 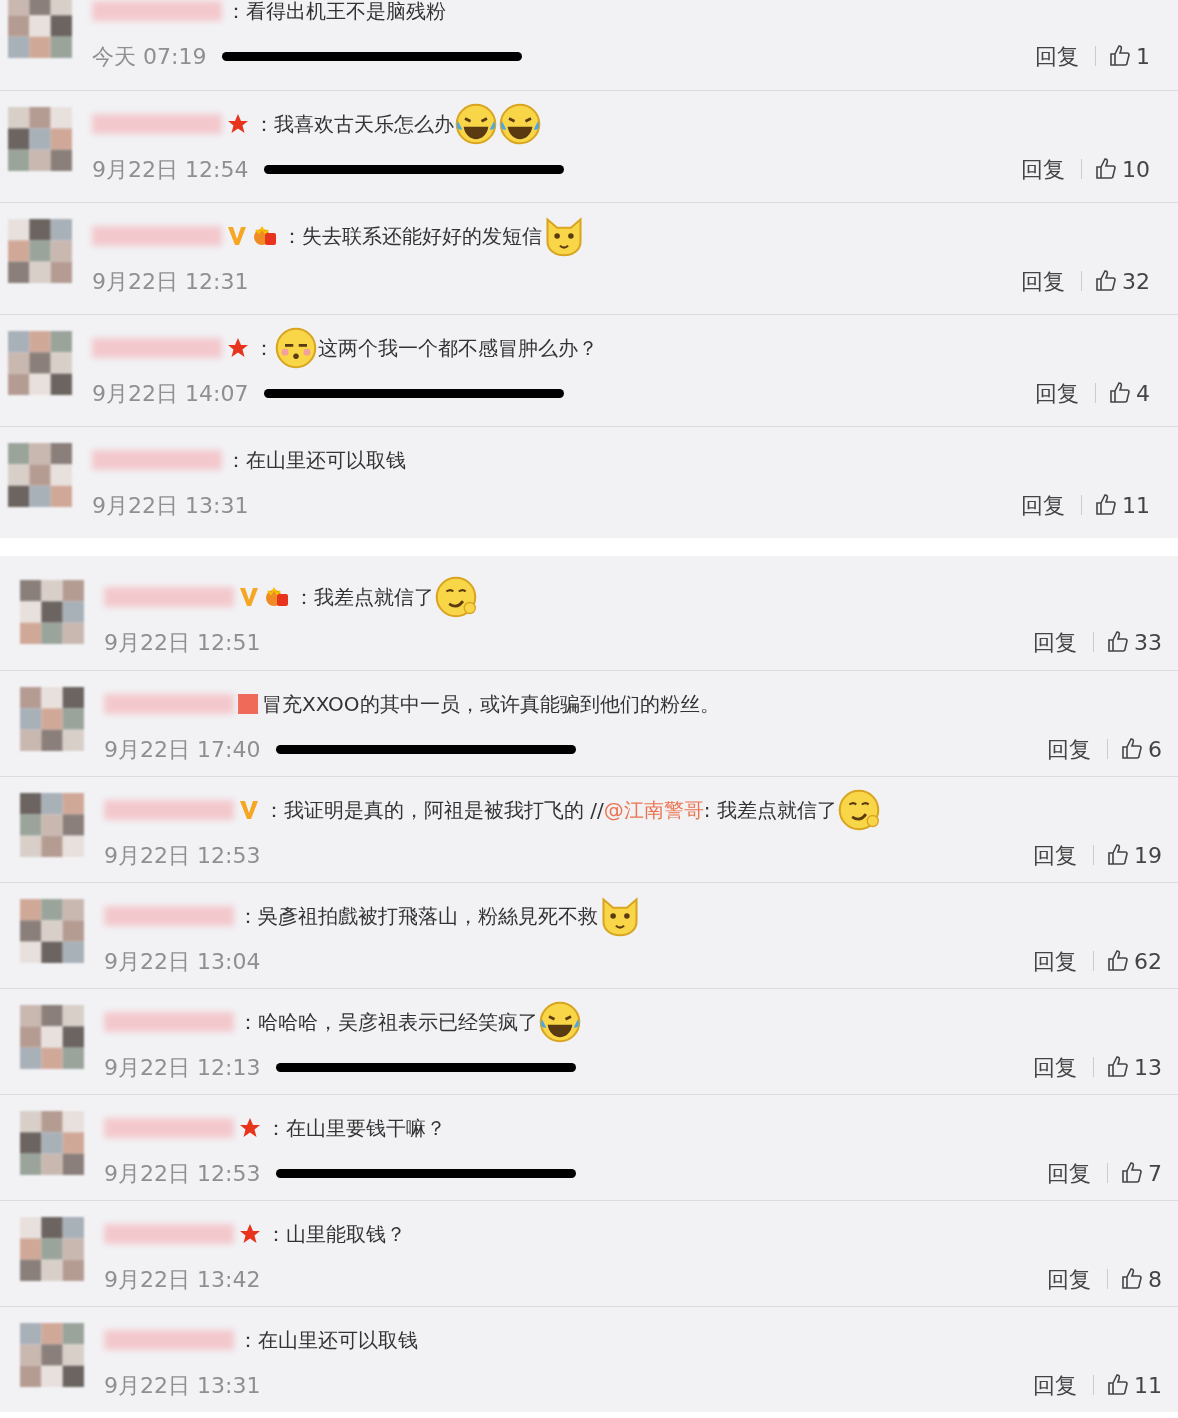 I want to click on like-button: 62, so click(x=1134, y=961).